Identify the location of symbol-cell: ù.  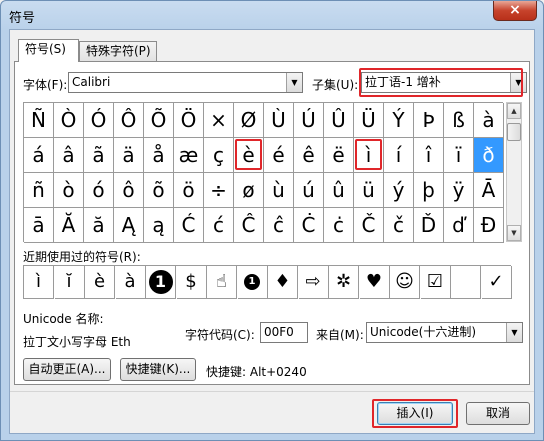
(279, 190).